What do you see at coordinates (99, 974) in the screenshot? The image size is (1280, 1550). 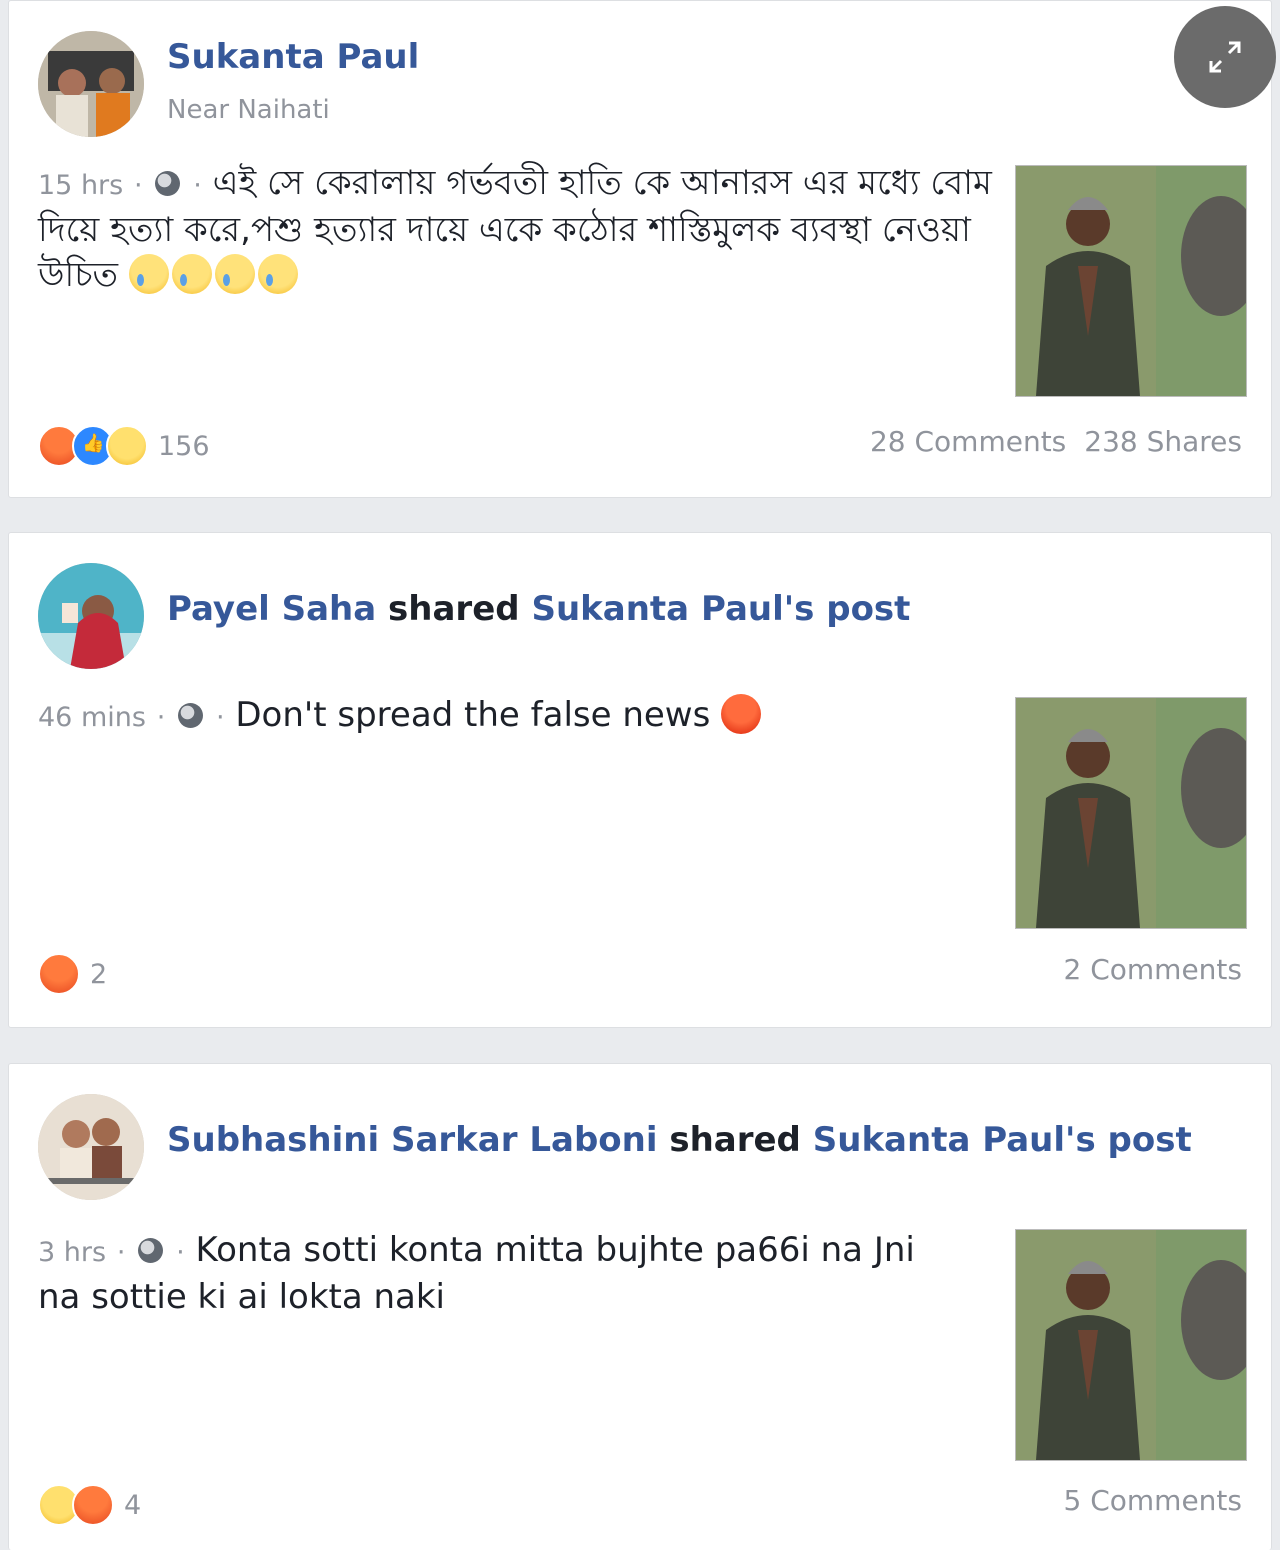 I see `reaction-count: 2` at bounding box center [99, 974].